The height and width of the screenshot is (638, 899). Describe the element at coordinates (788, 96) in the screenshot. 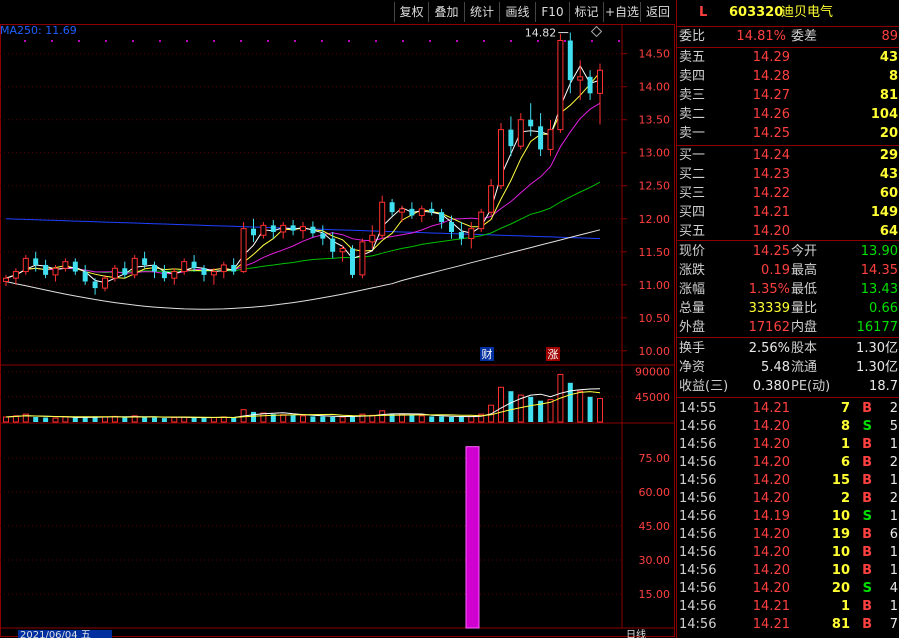

I see `ask-row: 卖三 14.27 81` at that location.